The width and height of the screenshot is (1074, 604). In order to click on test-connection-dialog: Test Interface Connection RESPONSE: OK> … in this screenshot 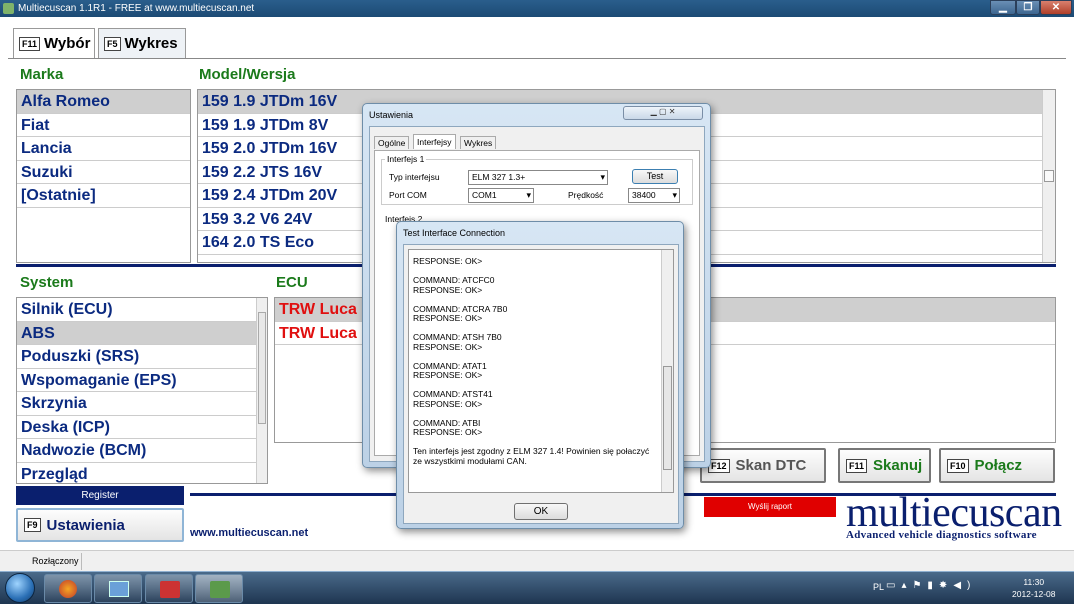, I will do `click(540, 375)`.